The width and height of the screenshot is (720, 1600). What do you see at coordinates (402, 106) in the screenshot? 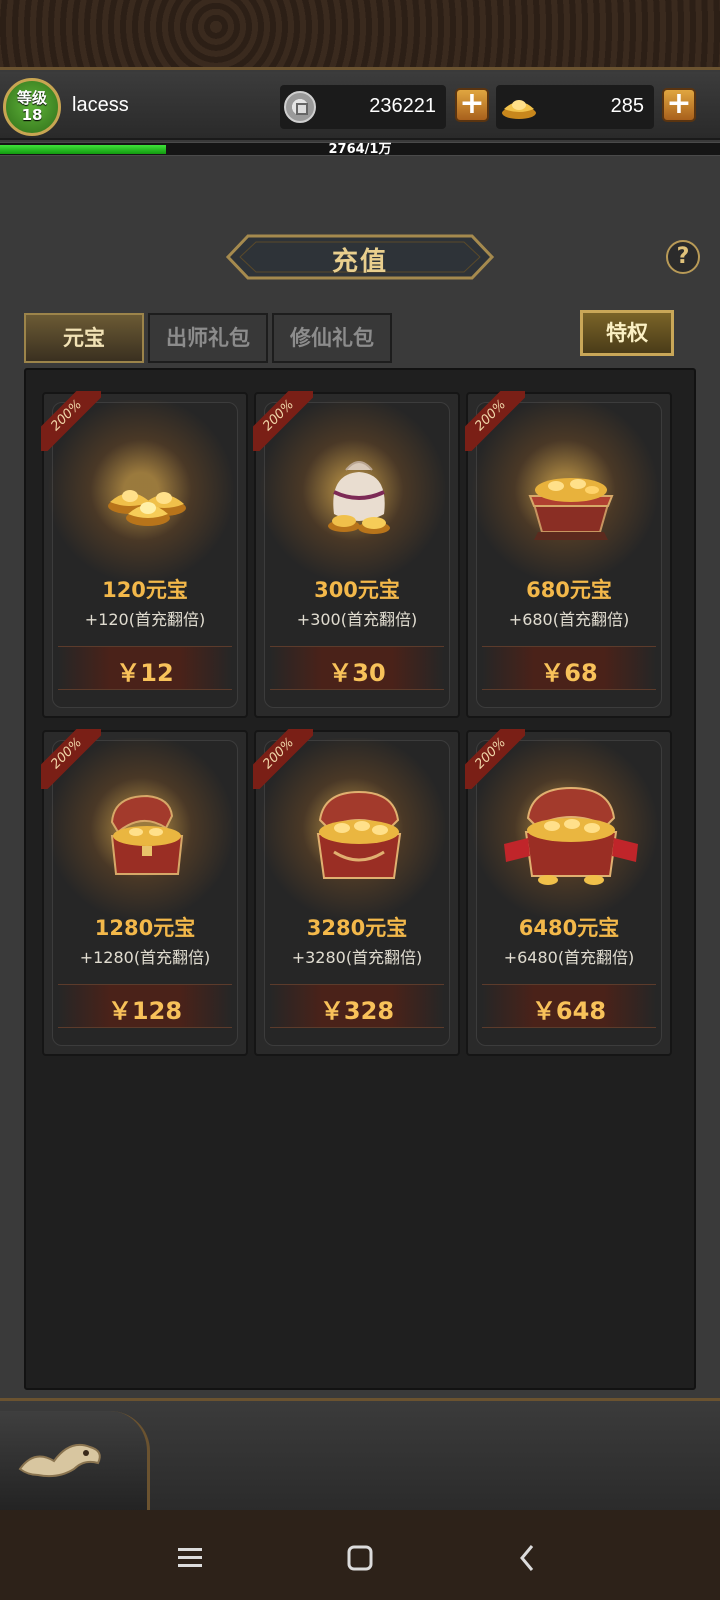
I see `coin-value: 236221` at bounding box center [402, 106].